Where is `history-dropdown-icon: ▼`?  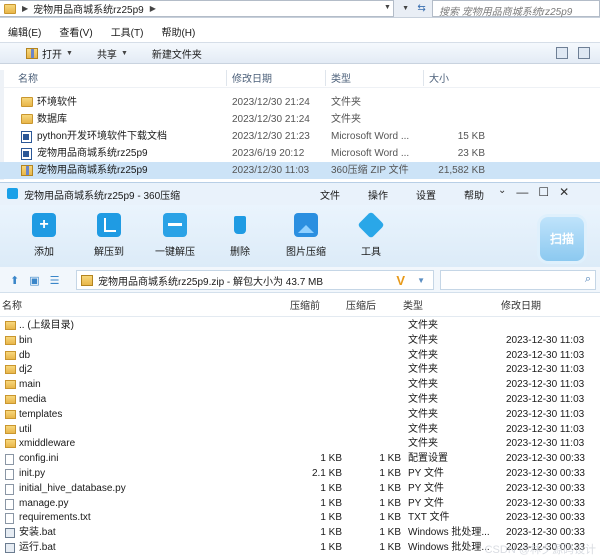 history-dropdown-icon: ▼ is located at coordinates (405, 8).